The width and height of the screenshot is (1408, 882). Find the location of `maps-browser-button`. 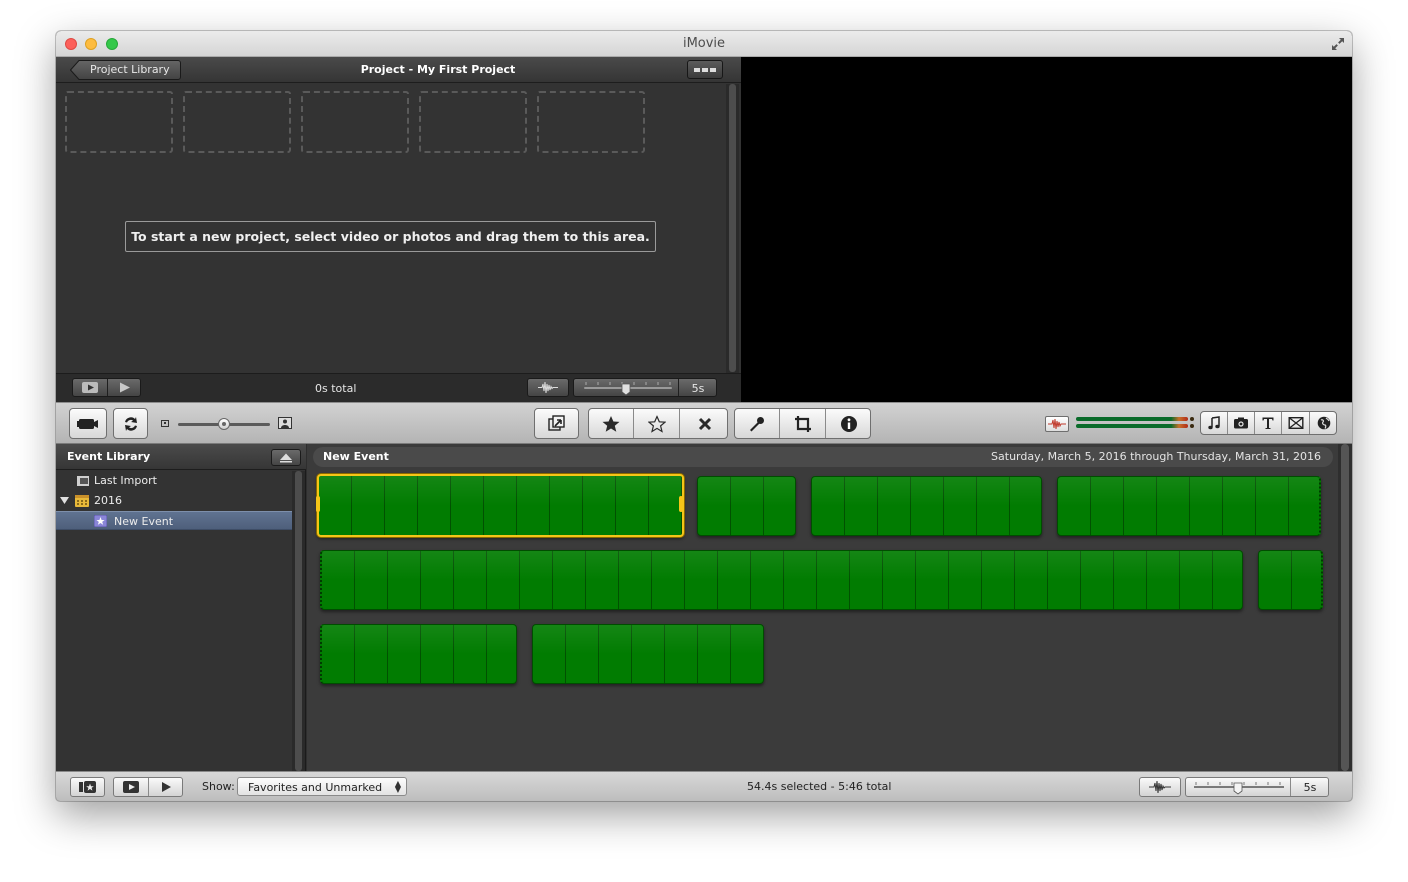

maps-browser-button is located at coordinates (1323, 423).